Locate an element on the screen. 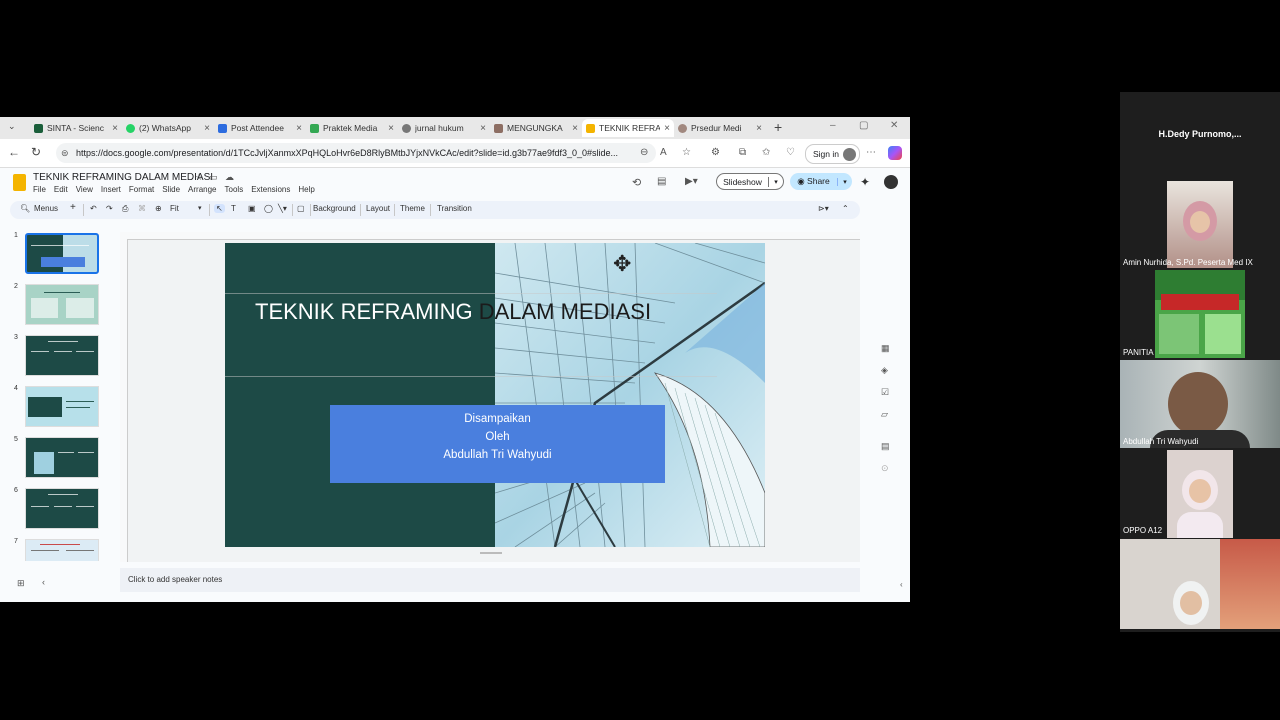  zoom-icon: ⊖ is located at coordinates (644, 152).